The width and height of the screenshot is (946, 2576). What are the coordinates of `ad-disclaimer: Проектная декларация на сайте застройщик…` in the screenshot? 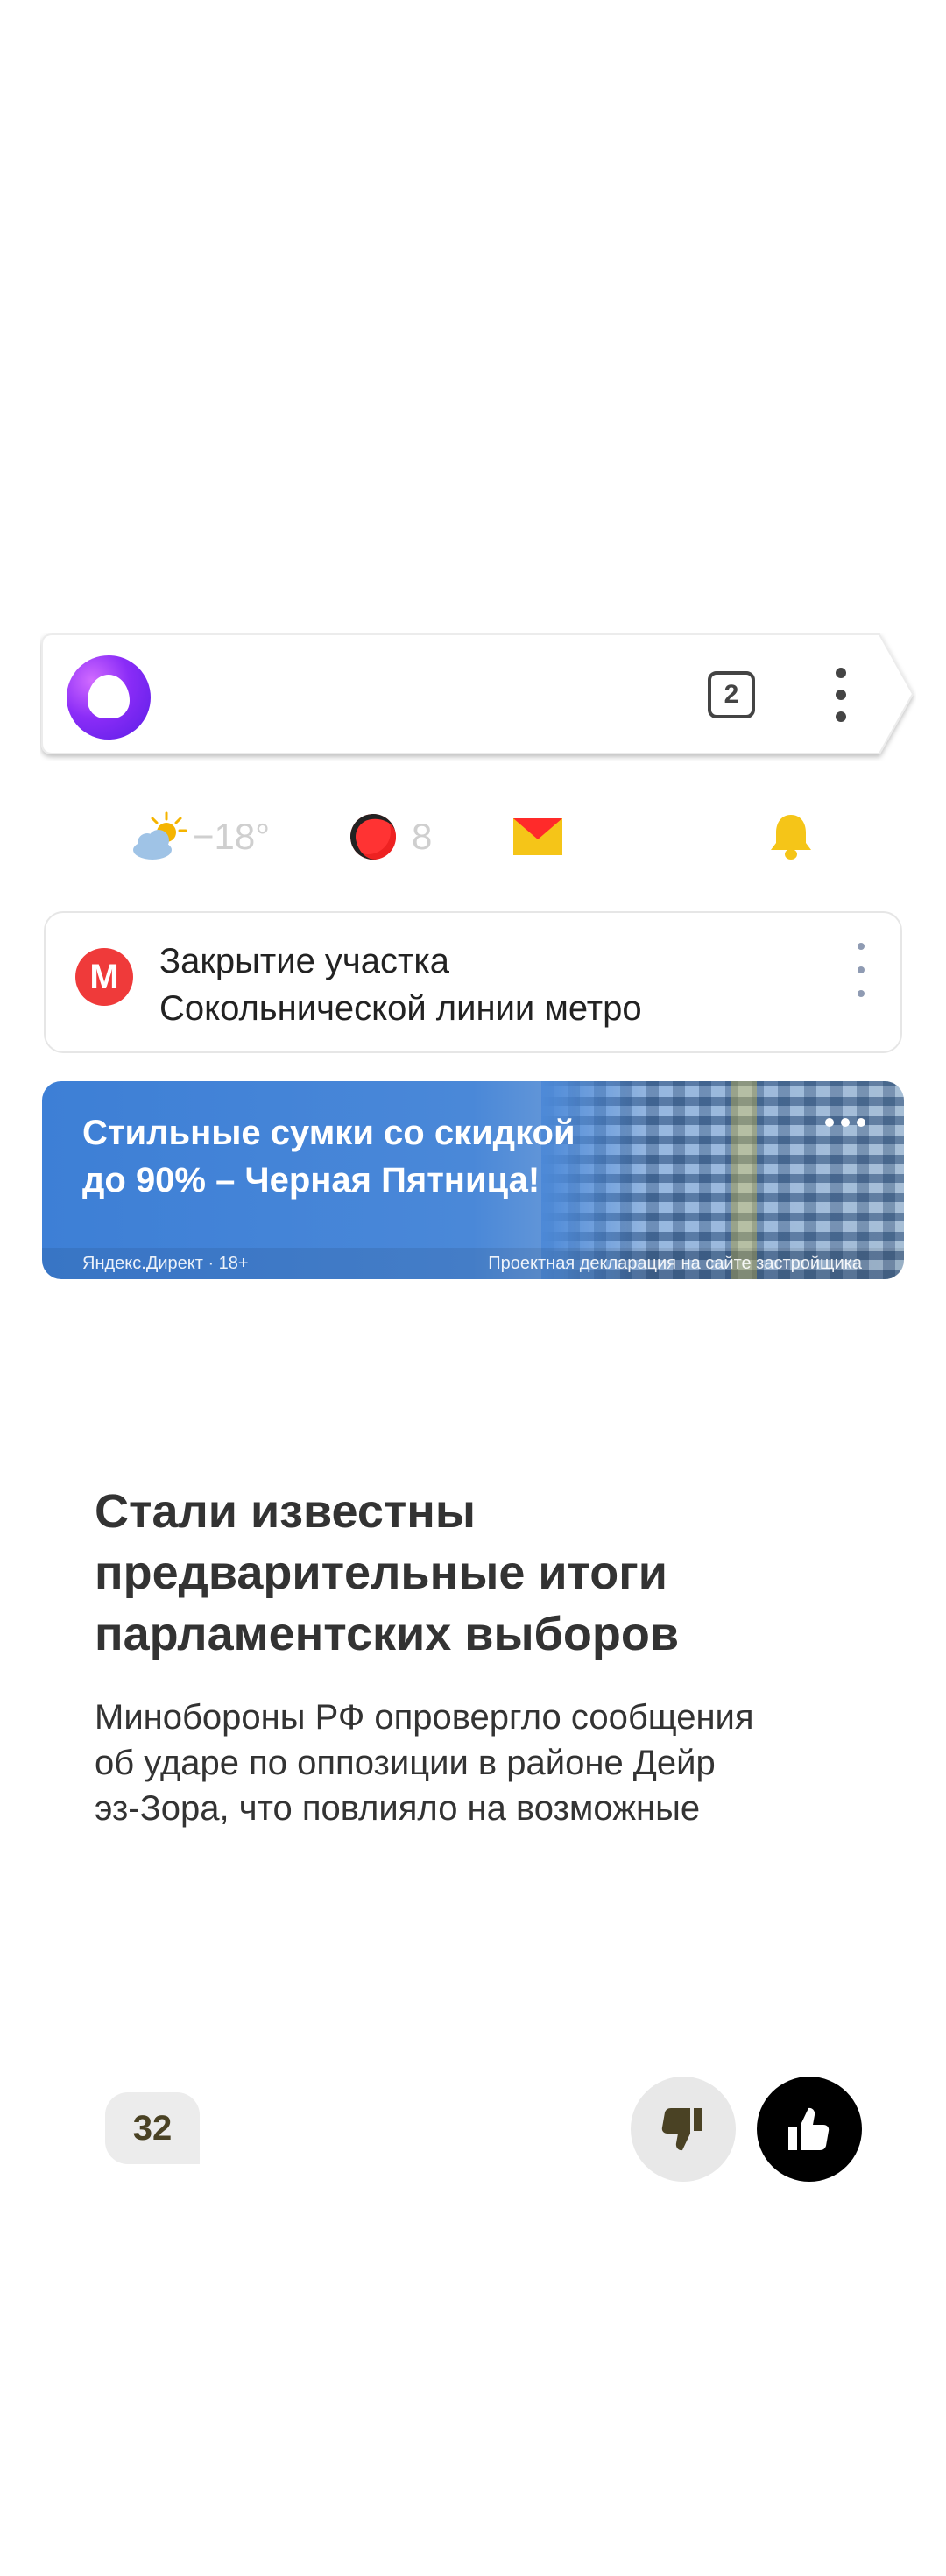 It's located at (675, 1263).